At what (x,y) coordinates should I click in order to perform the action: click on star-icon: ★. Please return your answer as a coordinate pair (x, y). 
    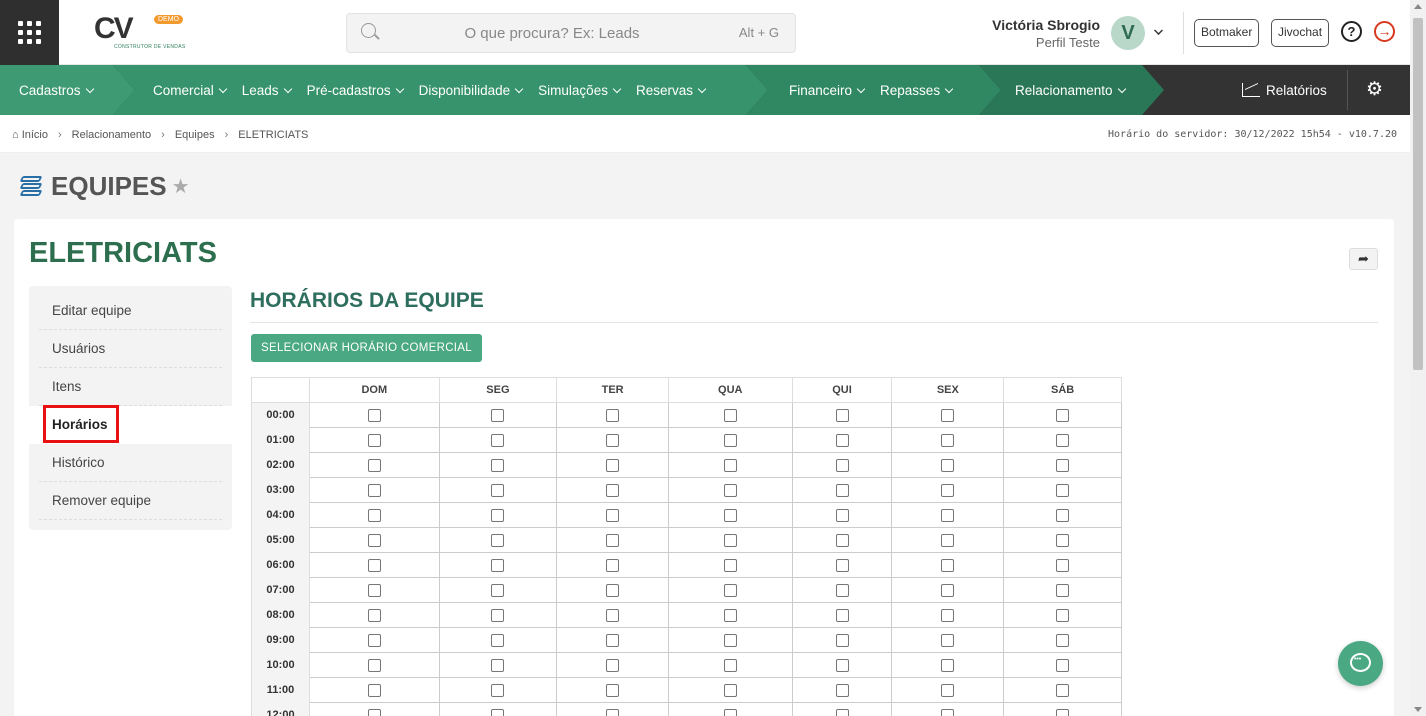
    Looking at the image, I should click on (181, 186).